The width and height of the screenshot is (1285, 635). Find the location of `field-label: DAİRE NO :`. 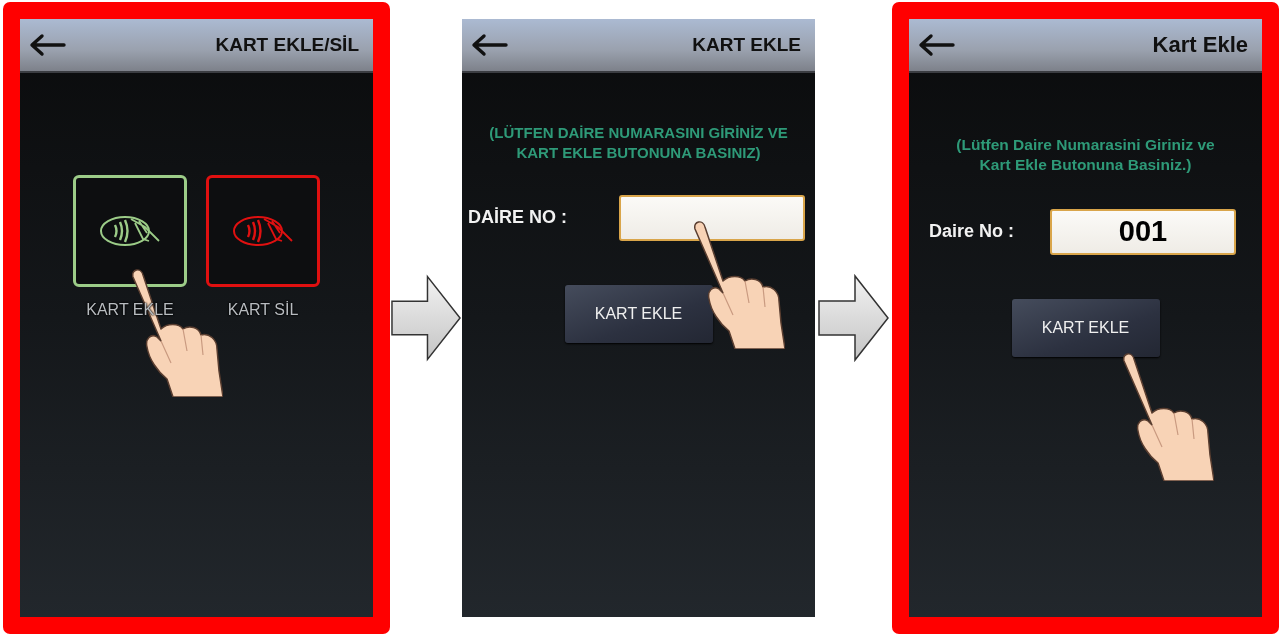

field-label: DAİRE NO : is located at coordinates (517, 217).